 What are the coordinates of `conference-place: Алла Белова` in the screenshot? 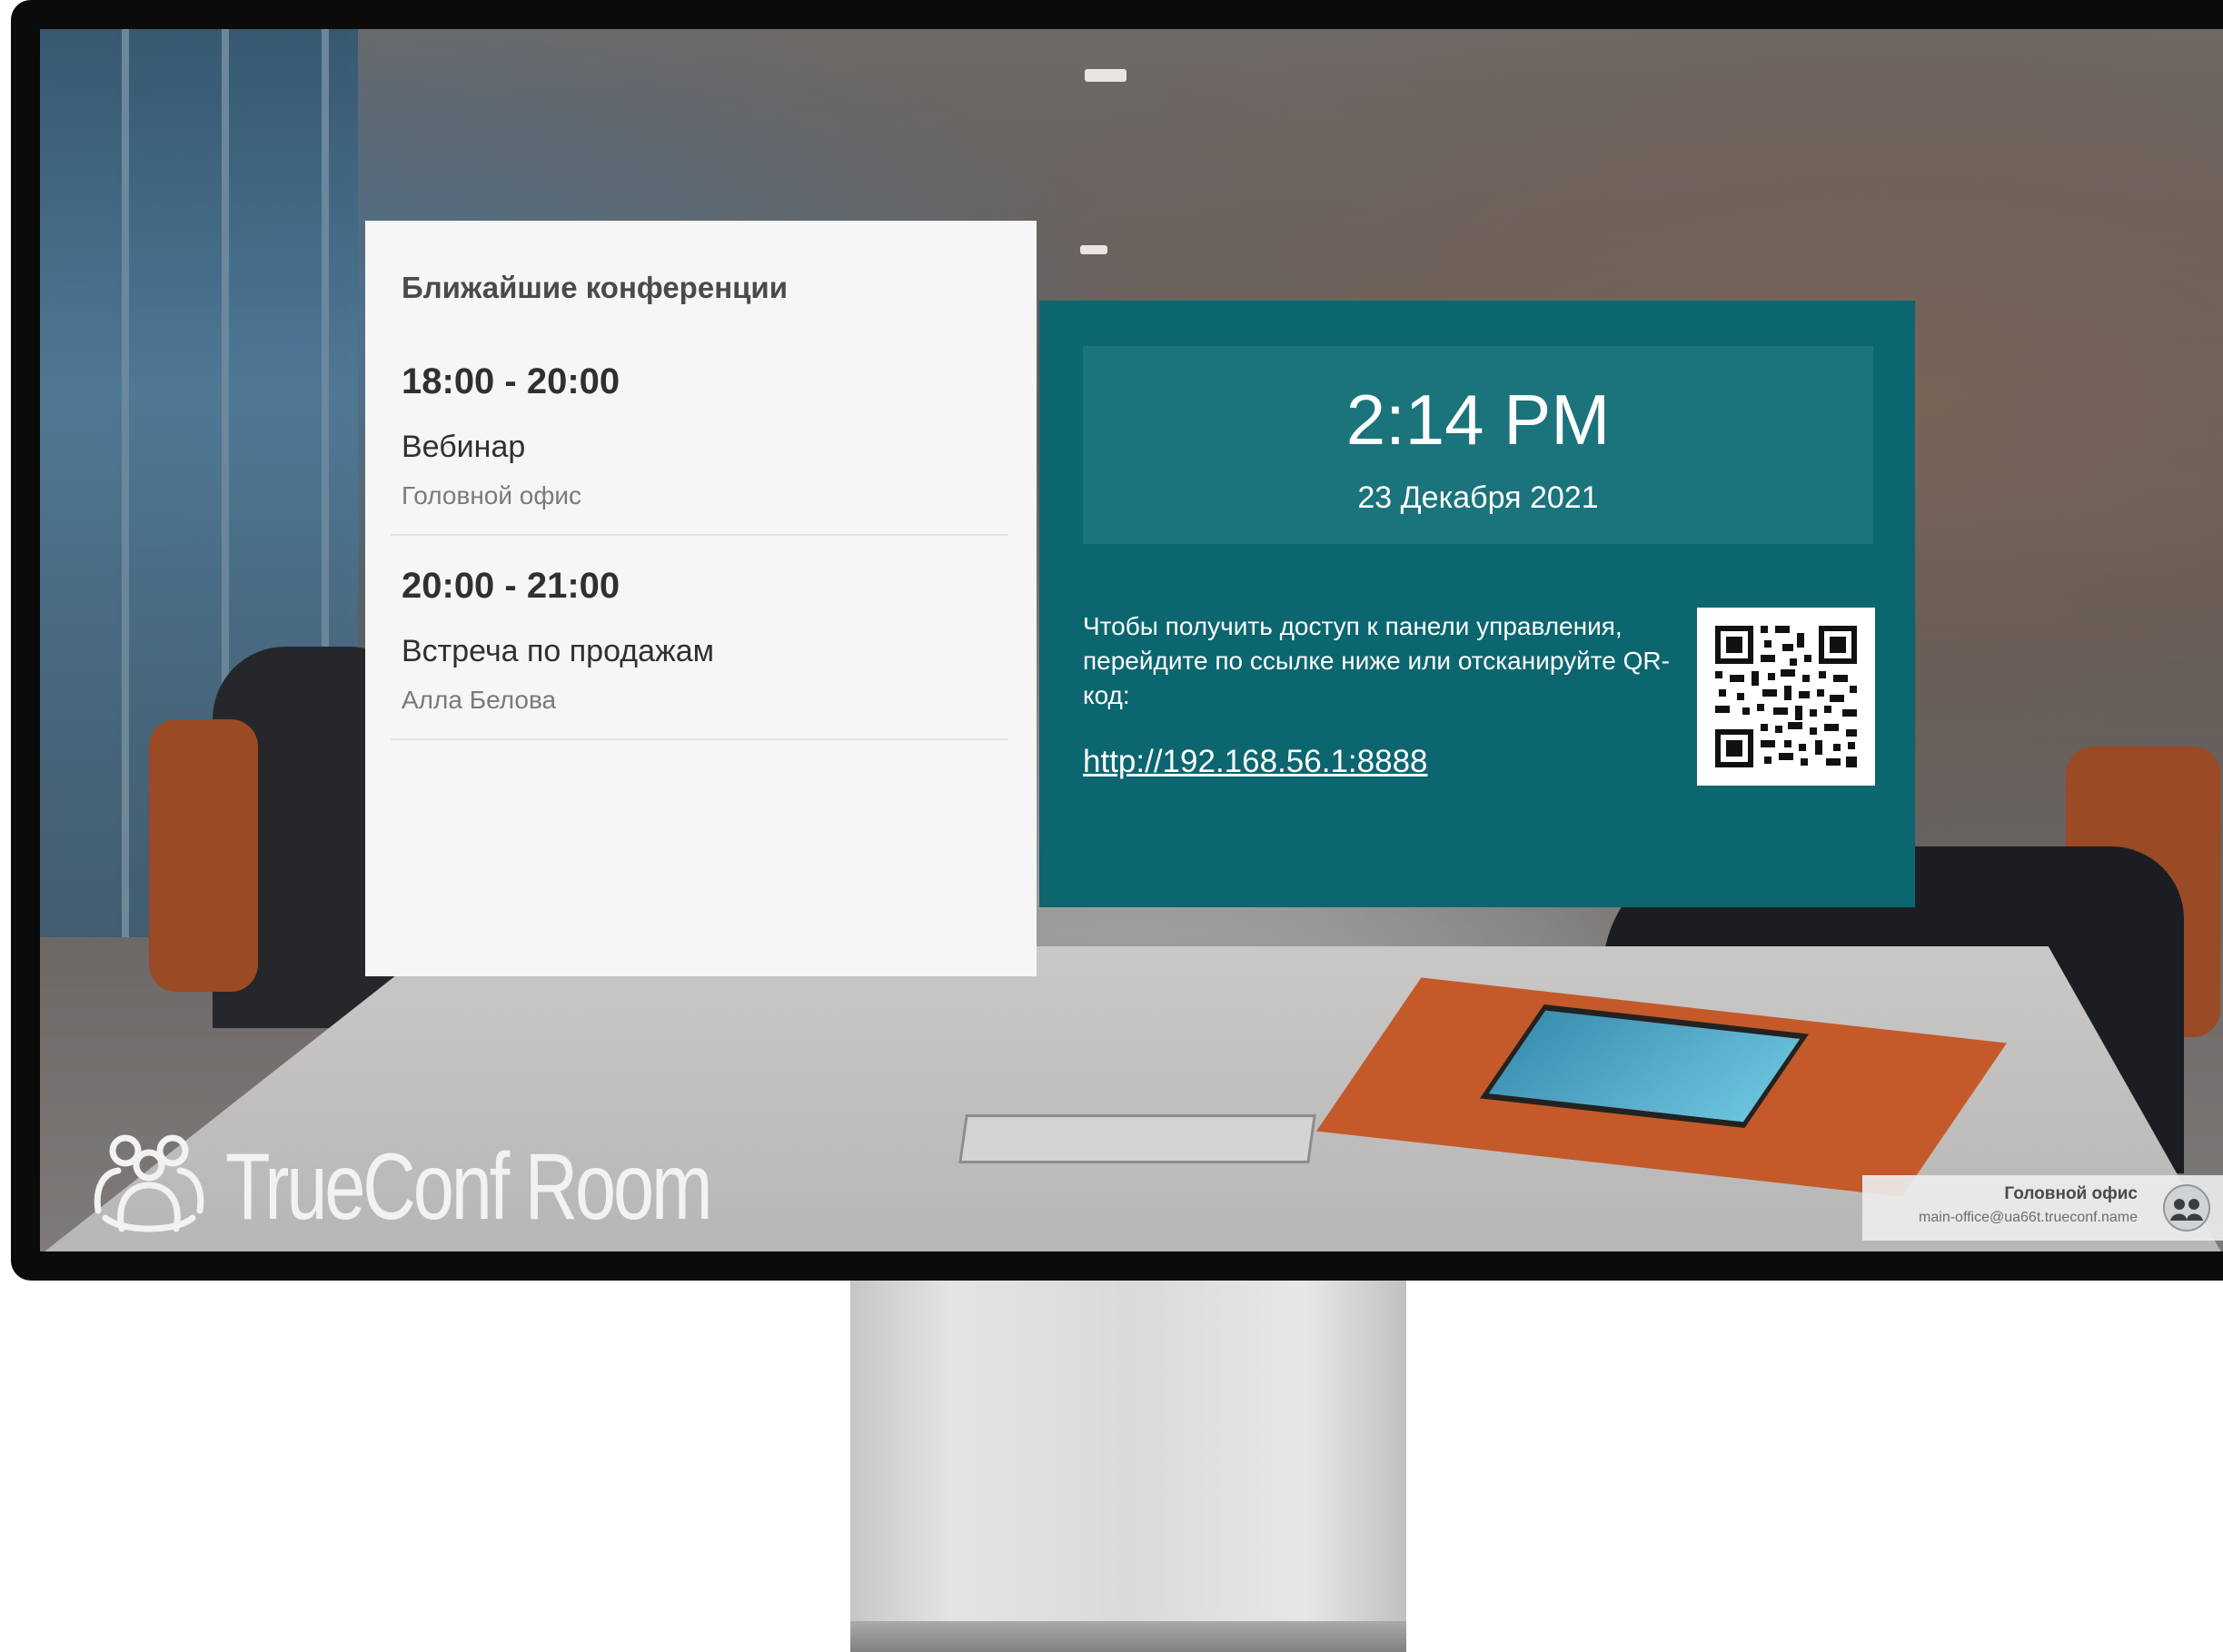 It's located at (480, 700).